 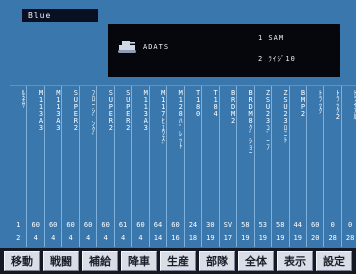 I want to click on unit-column: ﾄﾗｲｱﾙ 0 28, so click(x=349, y=166).